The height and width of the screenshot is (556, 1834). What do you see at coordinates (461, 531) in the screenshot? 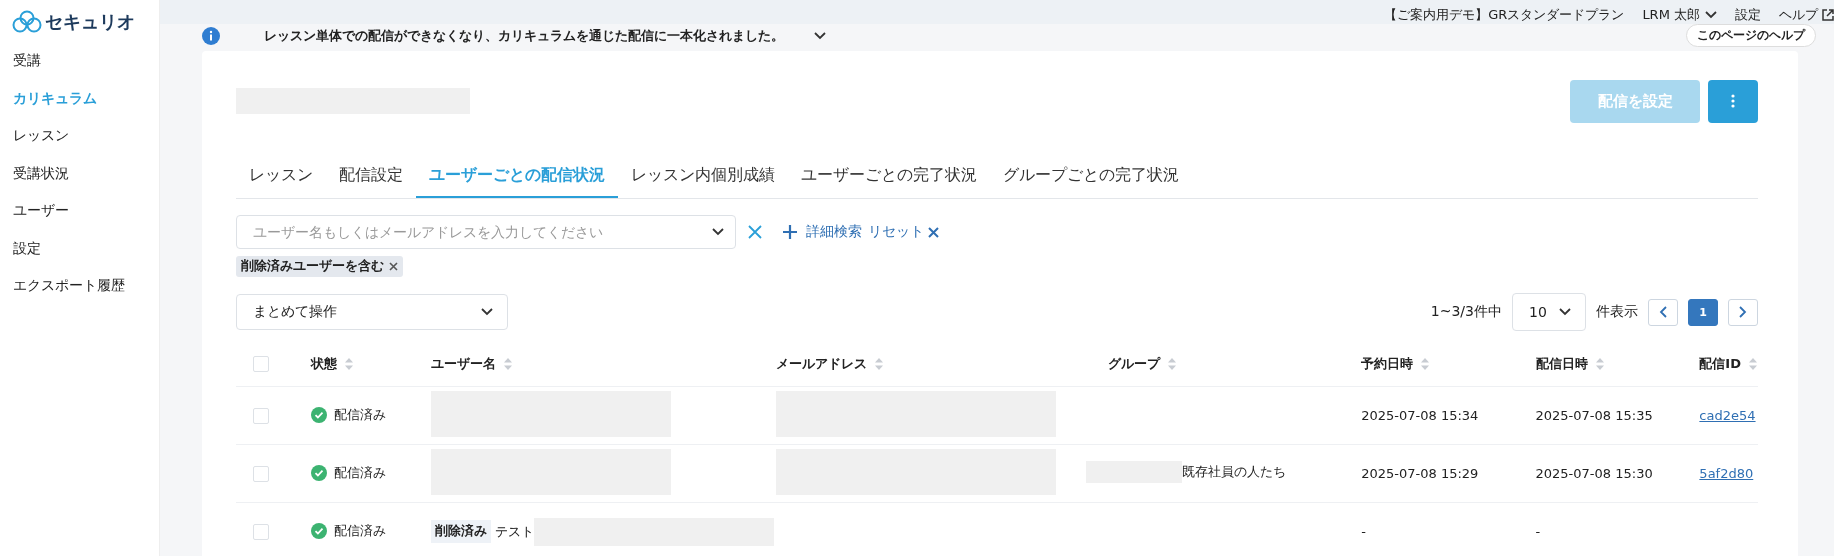
I see `deleted-badge: 削除済み` at bounding box center [461, 531].